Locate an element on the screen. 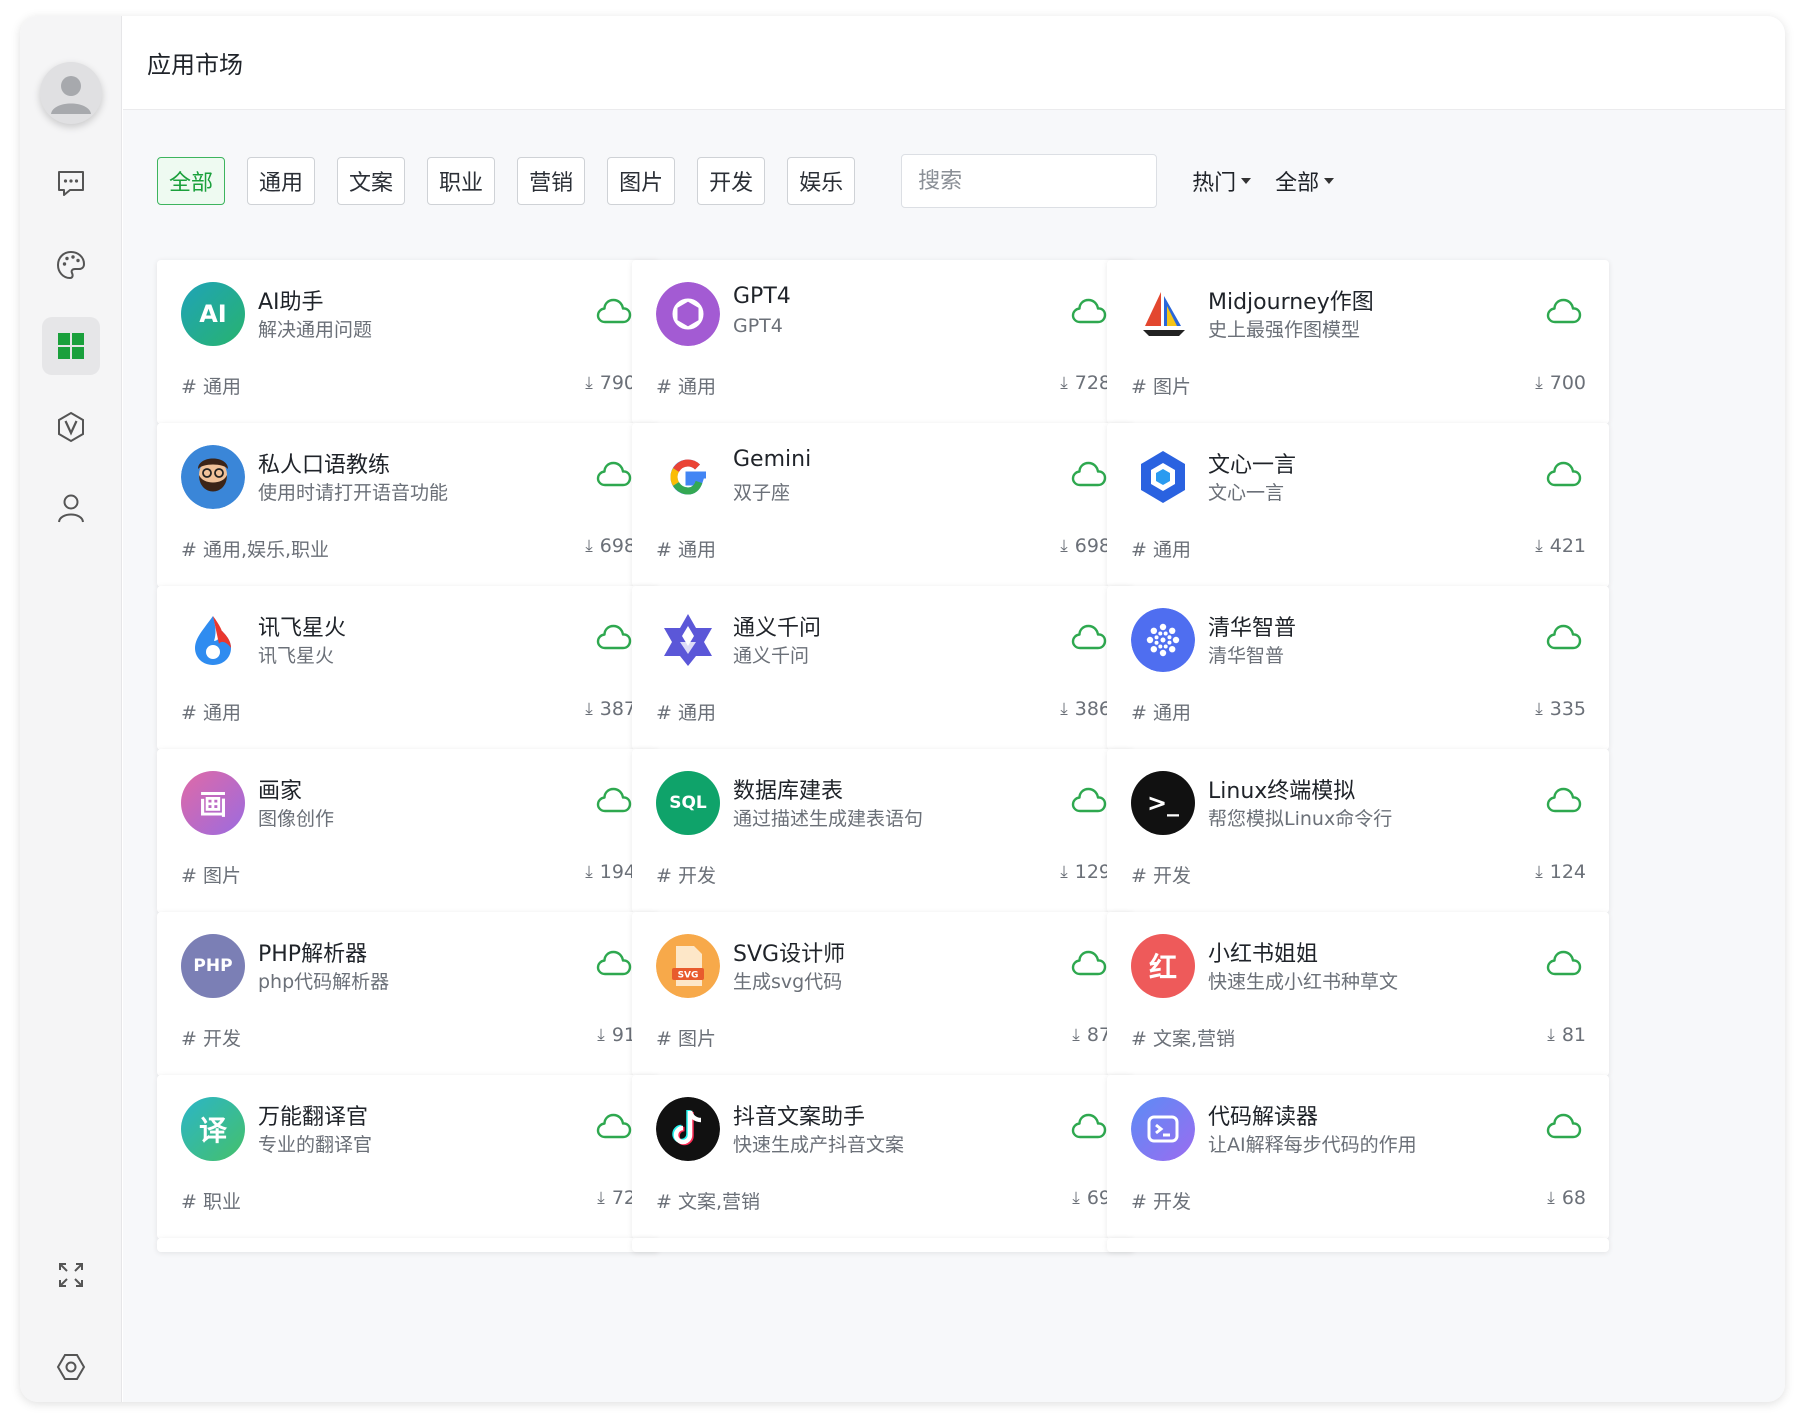 Image resolution: width=1800 pixels, height=1416 pixels. app-card: GPT4 GPT4 # 通用 ⤓ 728 is located at coordinates (883, 342).